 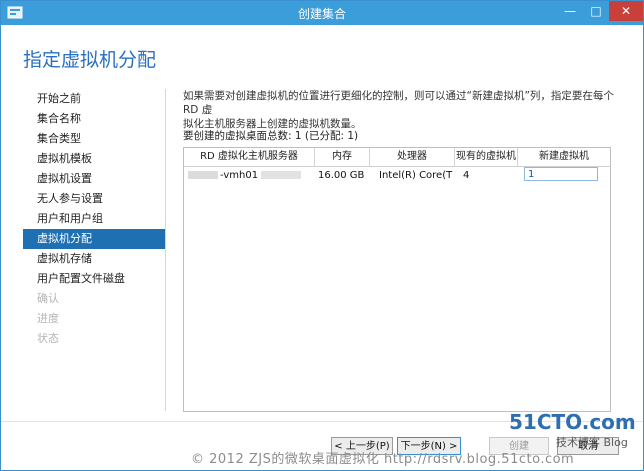 What do you see at coordinates (48, 318) in the screenshot?
I see `sidebar-item-progress: 进度` at bounding box center [48, 318].